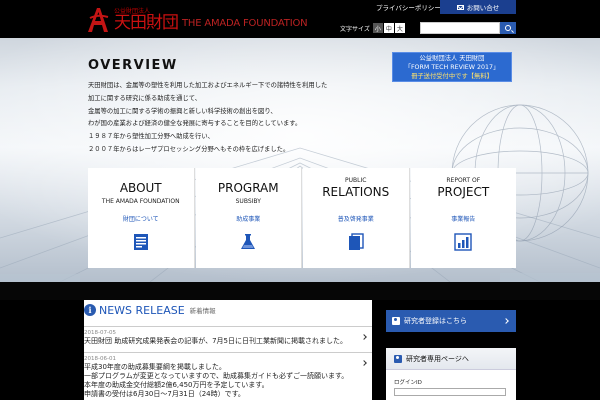 Image resolution: width=600 pixels, height=400 pixels. What do you see at coordinates (248, 241) in the screenshot?
I see `flask-icon` at bounding box center [248, 241].